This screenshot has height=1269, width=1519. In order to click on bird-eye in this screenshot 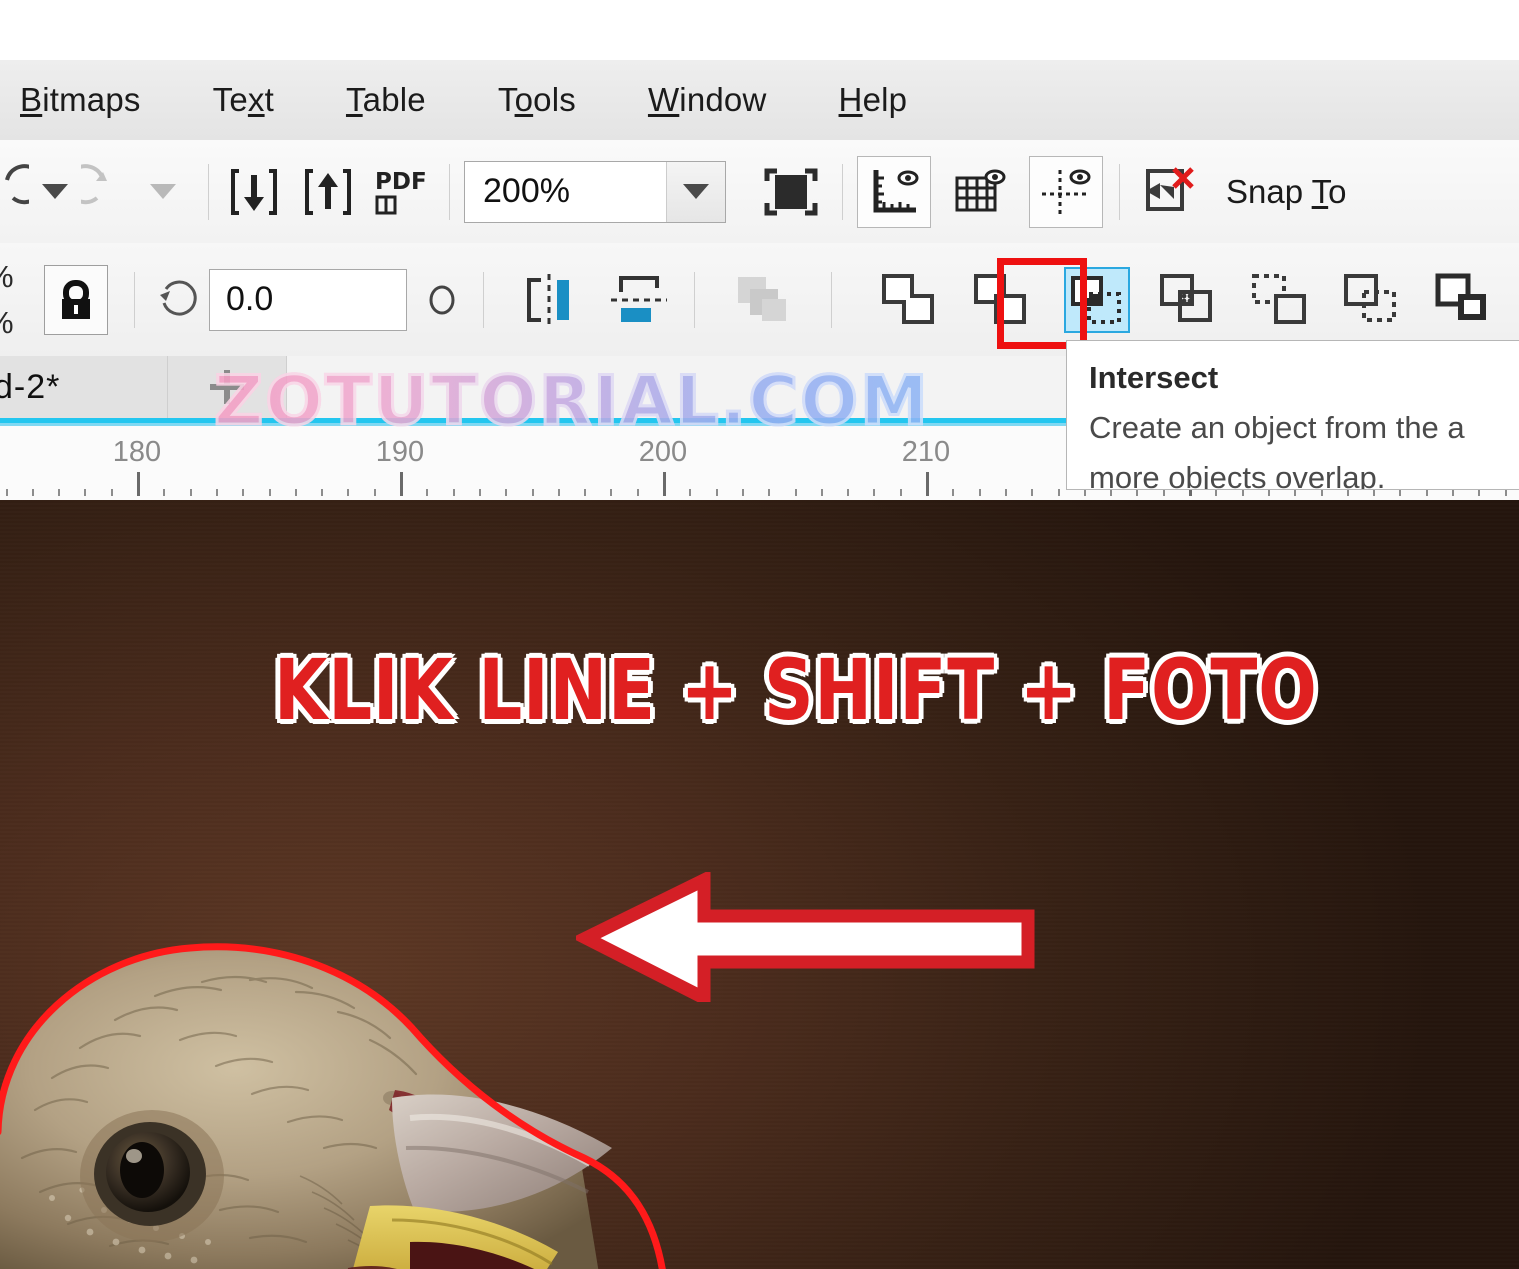, I will do `click(152, 1176)`.